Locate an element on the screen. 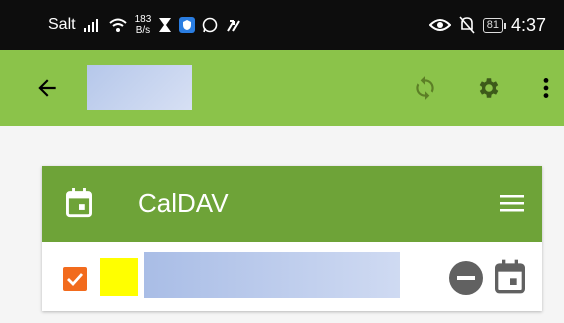  bell-off-icon is located at coordinates (467, 25).